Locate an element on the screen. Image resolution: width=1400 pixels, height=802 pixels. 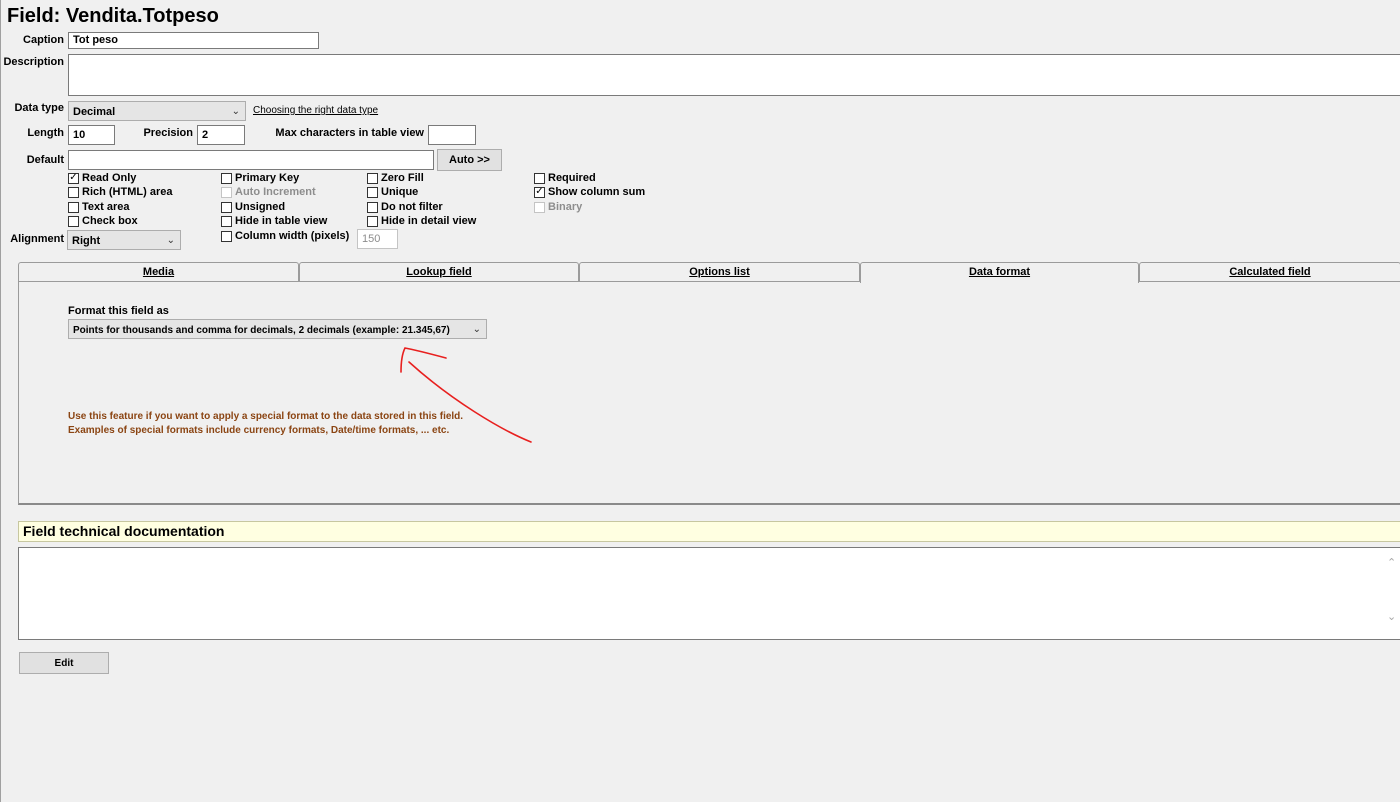
max-chars-label: Max characters in table view is located at coordinates (349, 133).